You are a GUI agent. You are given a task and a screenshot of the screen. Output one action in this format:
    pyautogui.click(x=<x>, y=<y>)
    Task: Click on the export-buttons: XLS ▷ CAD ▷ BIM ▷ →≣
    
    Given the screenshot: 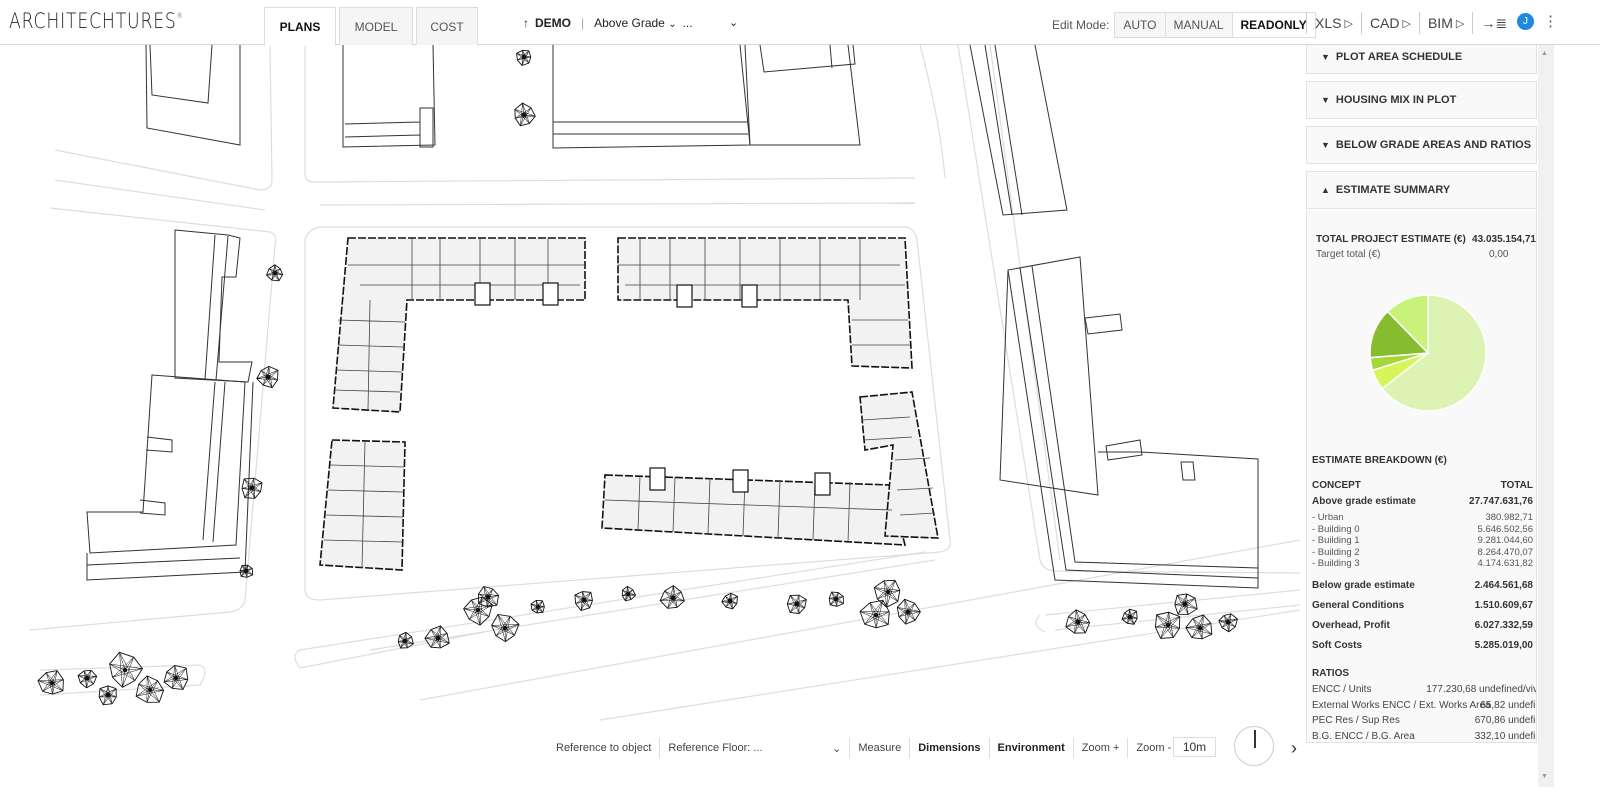 What is the action you would take?
    pyautogui.click(x=1410, y=23)
    